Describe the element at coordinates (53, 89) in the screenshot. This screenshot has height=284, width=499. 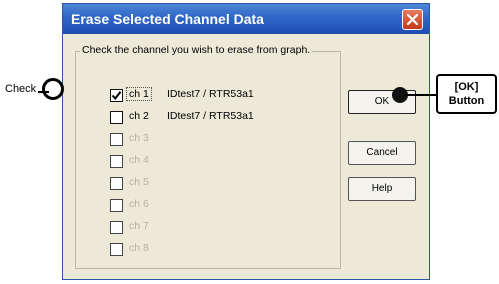
I see `checkbox-highlight-circle` at that location.